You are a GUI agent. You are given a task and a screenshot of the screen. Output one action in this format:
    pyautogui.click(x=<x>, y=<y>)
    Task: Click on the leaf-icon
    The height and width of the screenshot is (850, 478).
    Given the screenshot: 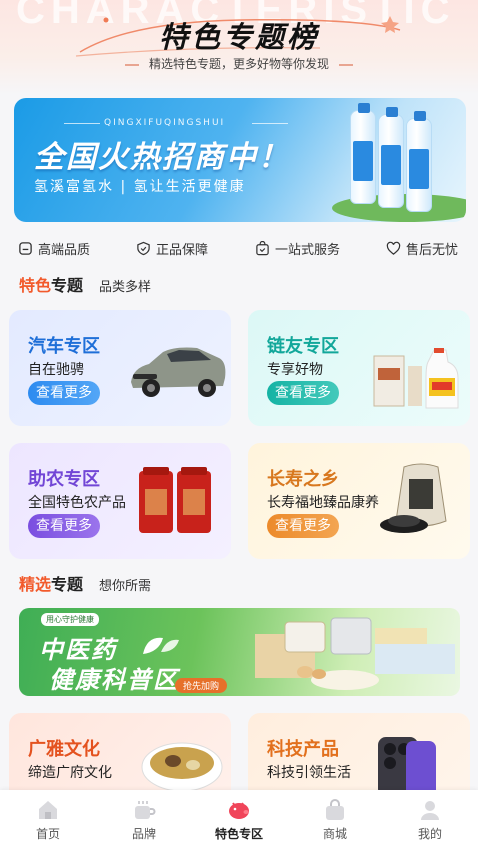 What is the action you would take?
    pyautogui.click(x=161, y=645)
    